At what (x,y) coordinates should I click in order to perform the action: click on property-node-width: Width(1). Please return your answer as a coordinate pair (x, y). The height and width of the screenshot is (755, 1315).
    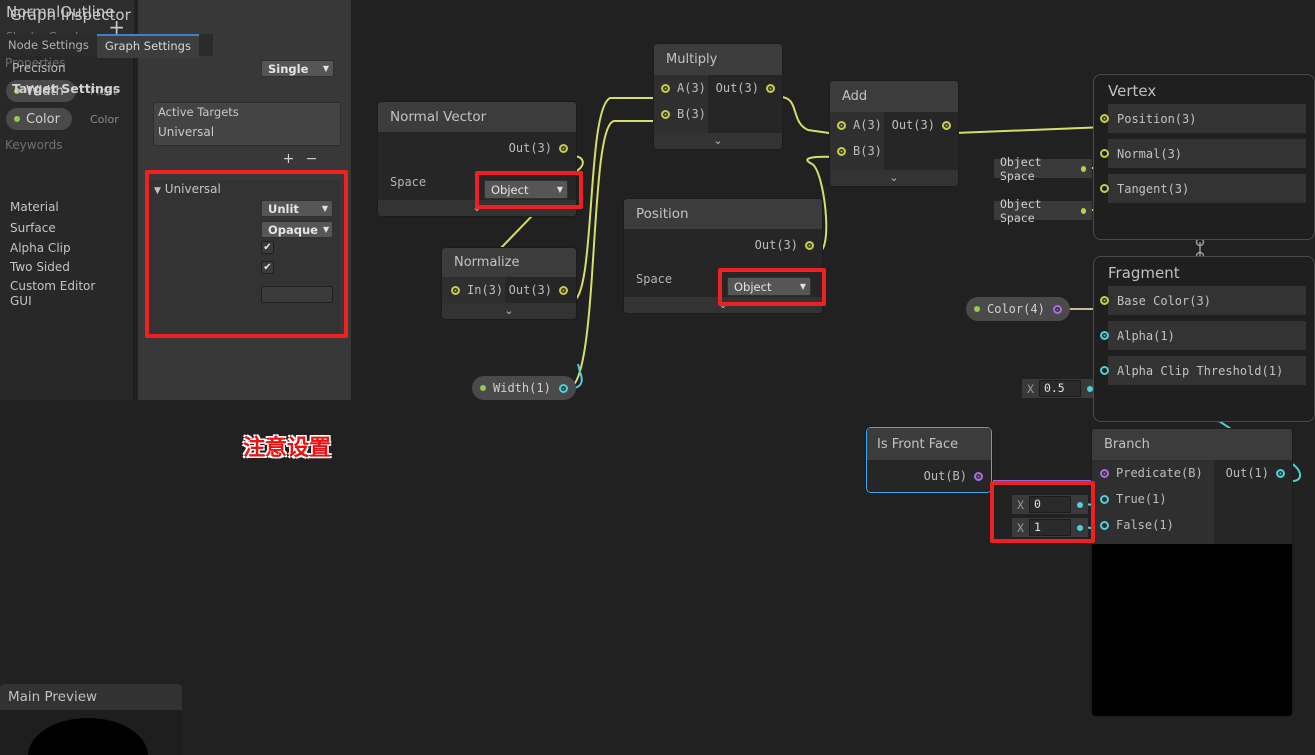
    Looking at the image, I should click on (524, 388).